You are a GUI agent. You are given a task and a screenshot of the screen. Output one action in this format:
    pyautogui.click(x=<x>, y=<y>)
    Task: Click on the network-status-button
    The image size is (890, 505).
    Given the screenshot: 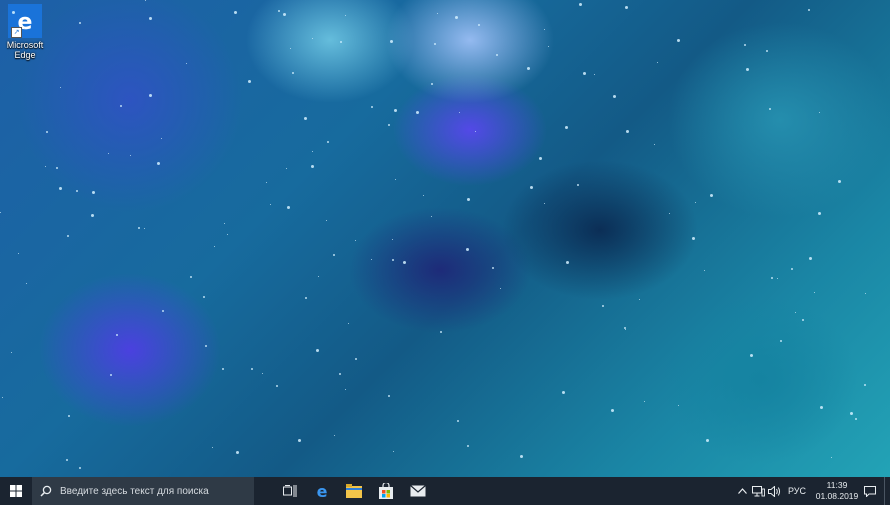 What is the action you would take?
    pyautogui.click(x=758, y=491)
    